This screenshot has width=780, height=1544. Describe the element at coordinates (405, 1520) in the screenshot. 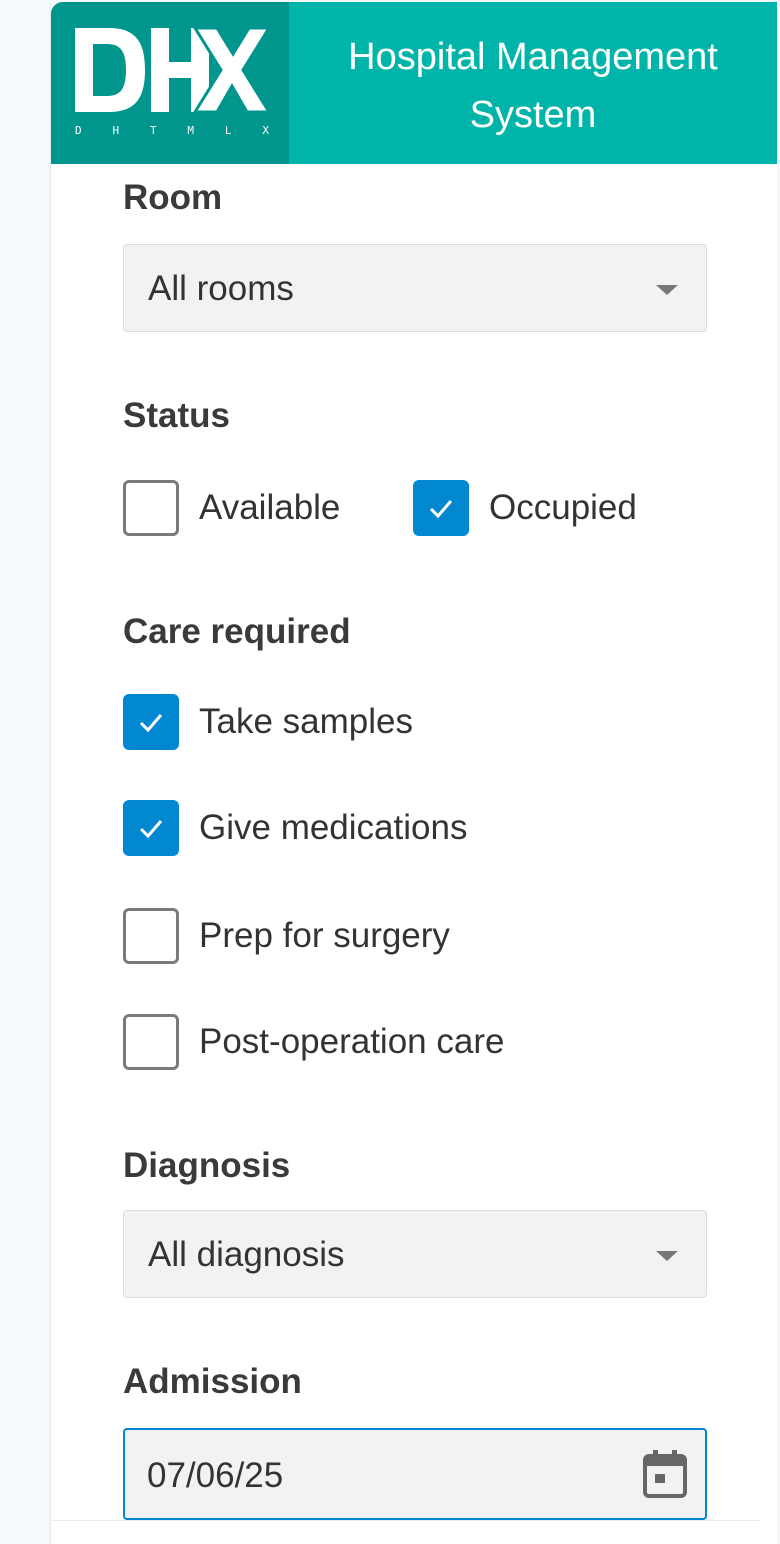

I see `divider` at that location.